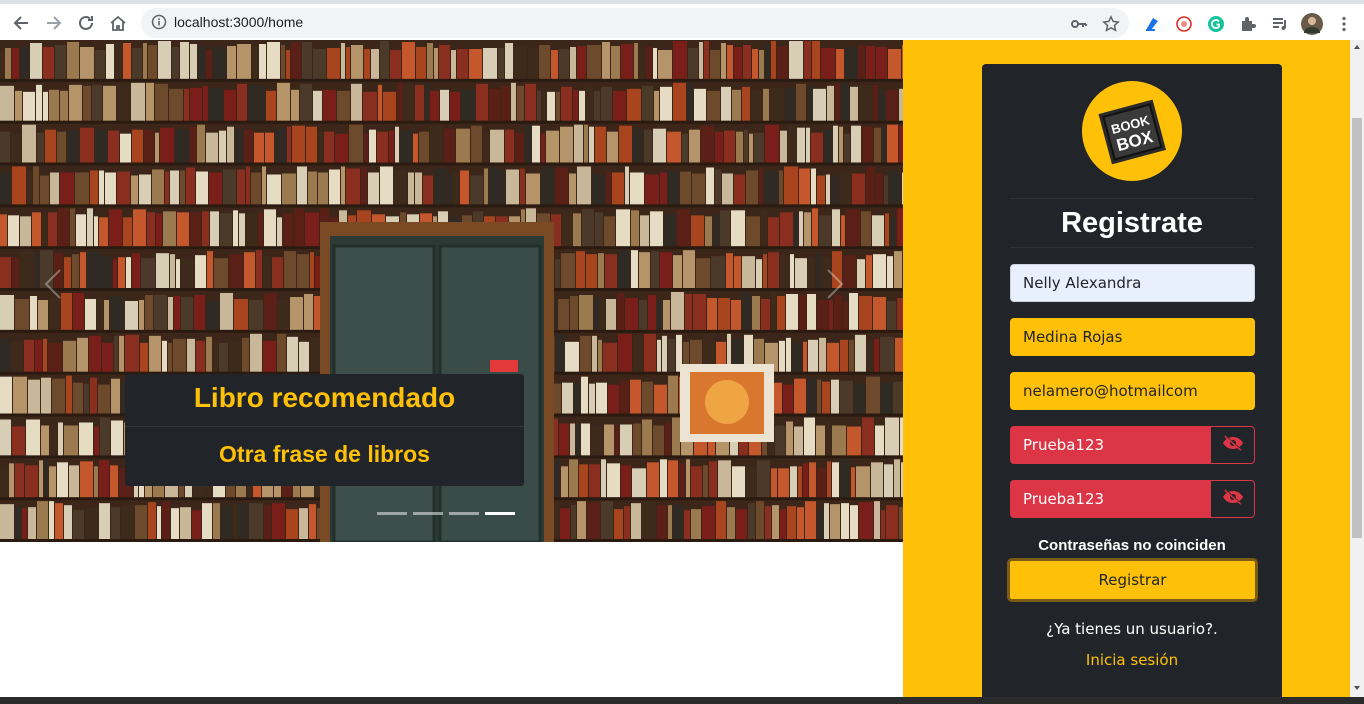 The image size is (1364, 704). I want to click on first-name-field: Nelly Alexandra, so click(1132, 283).